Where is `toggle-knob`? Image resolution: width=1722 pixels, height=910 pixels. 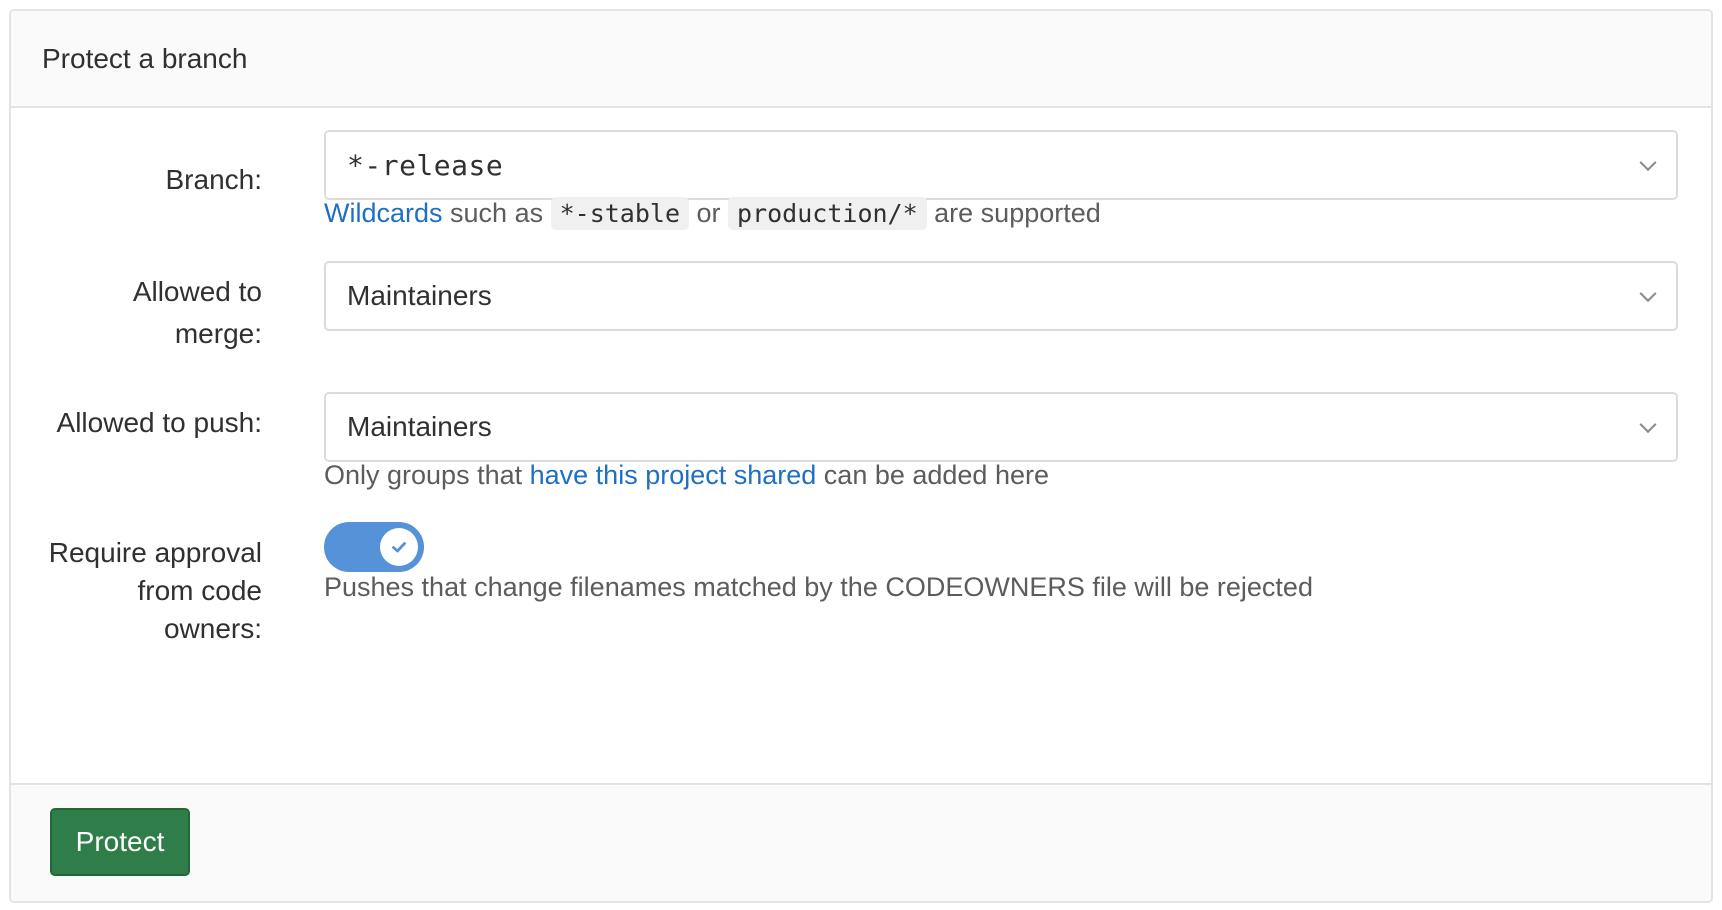 toggle-knob is located at coordinates (399, 547).